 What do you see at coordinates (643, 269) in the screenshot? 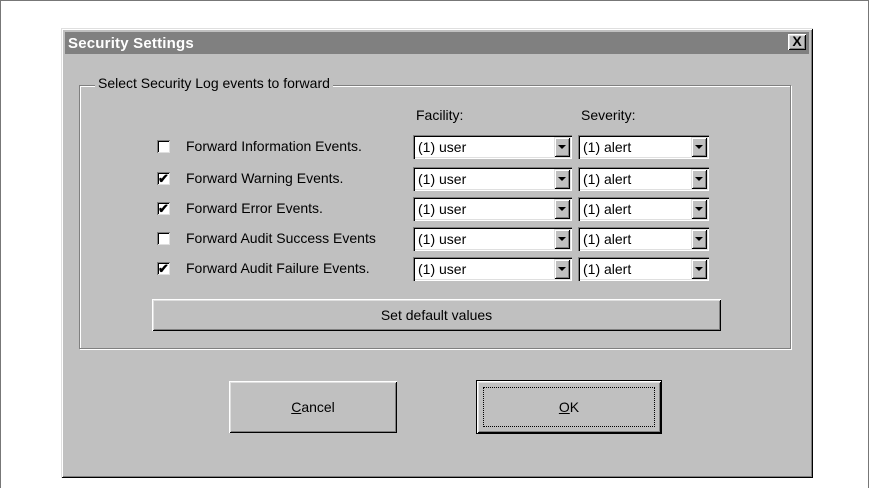
I see `audit-failure-severity-select: (1) alert` at bounding box center [643, 269].